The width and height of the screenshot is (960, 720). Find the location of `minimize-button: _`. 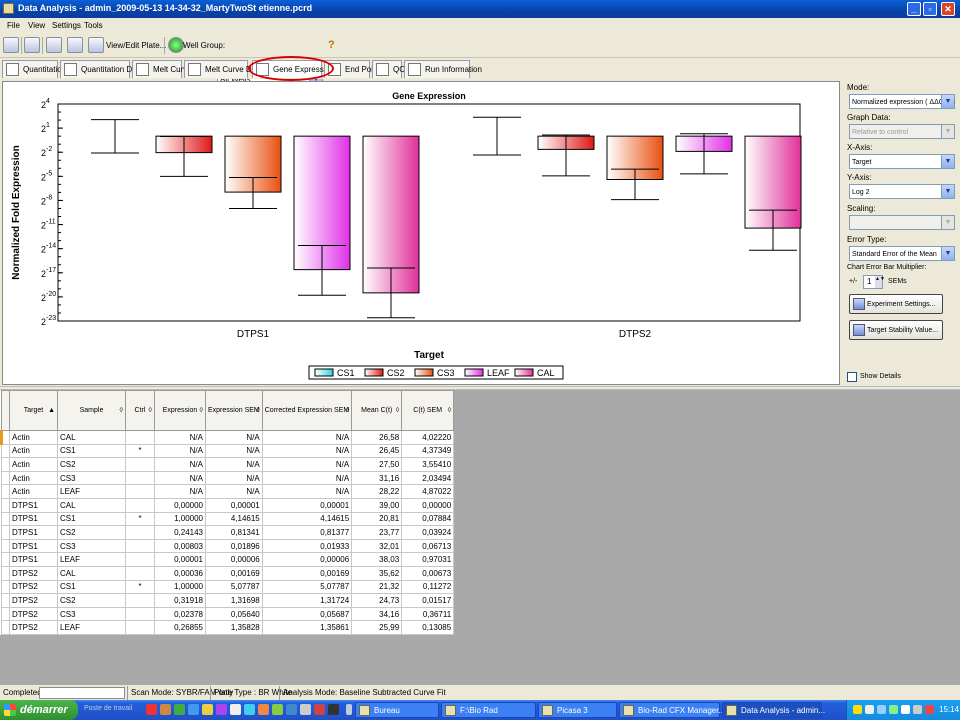

minimize-button: _ is located at coordinates (914, 9).